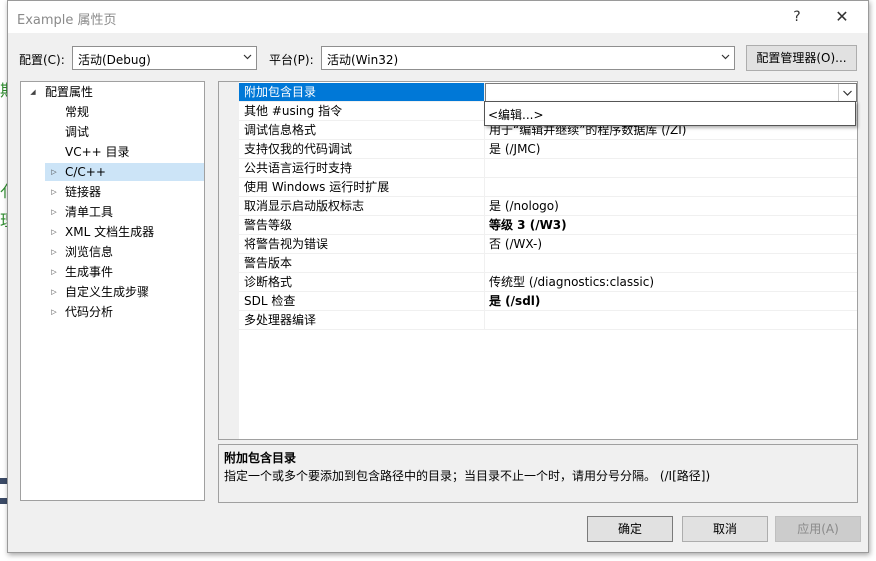 The width and height of the screenshot is (876, 561). I want to click on property-name: 支持仅我的代码调试, so click(362, 149).